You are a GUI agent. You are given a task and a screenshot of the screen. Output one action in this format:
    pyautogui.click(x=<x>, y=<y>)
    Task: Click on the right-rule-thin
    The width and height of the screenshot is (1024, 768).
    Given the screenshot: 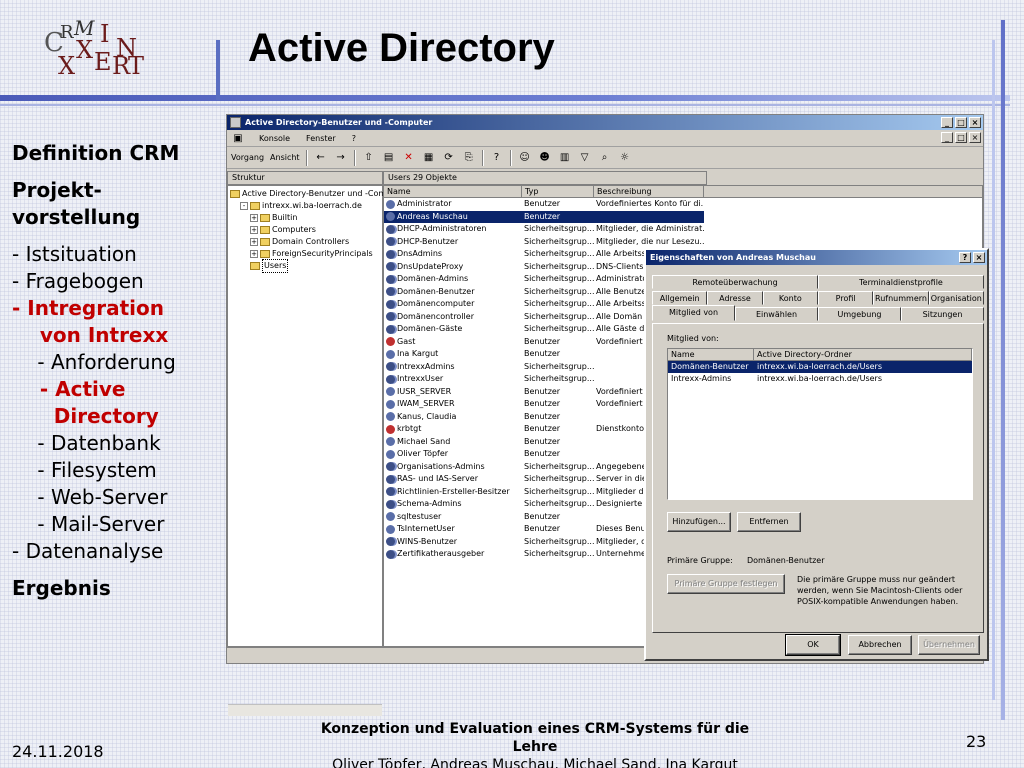 What is the action you would take?
    pyautogui.click(x=993, y=370)
    